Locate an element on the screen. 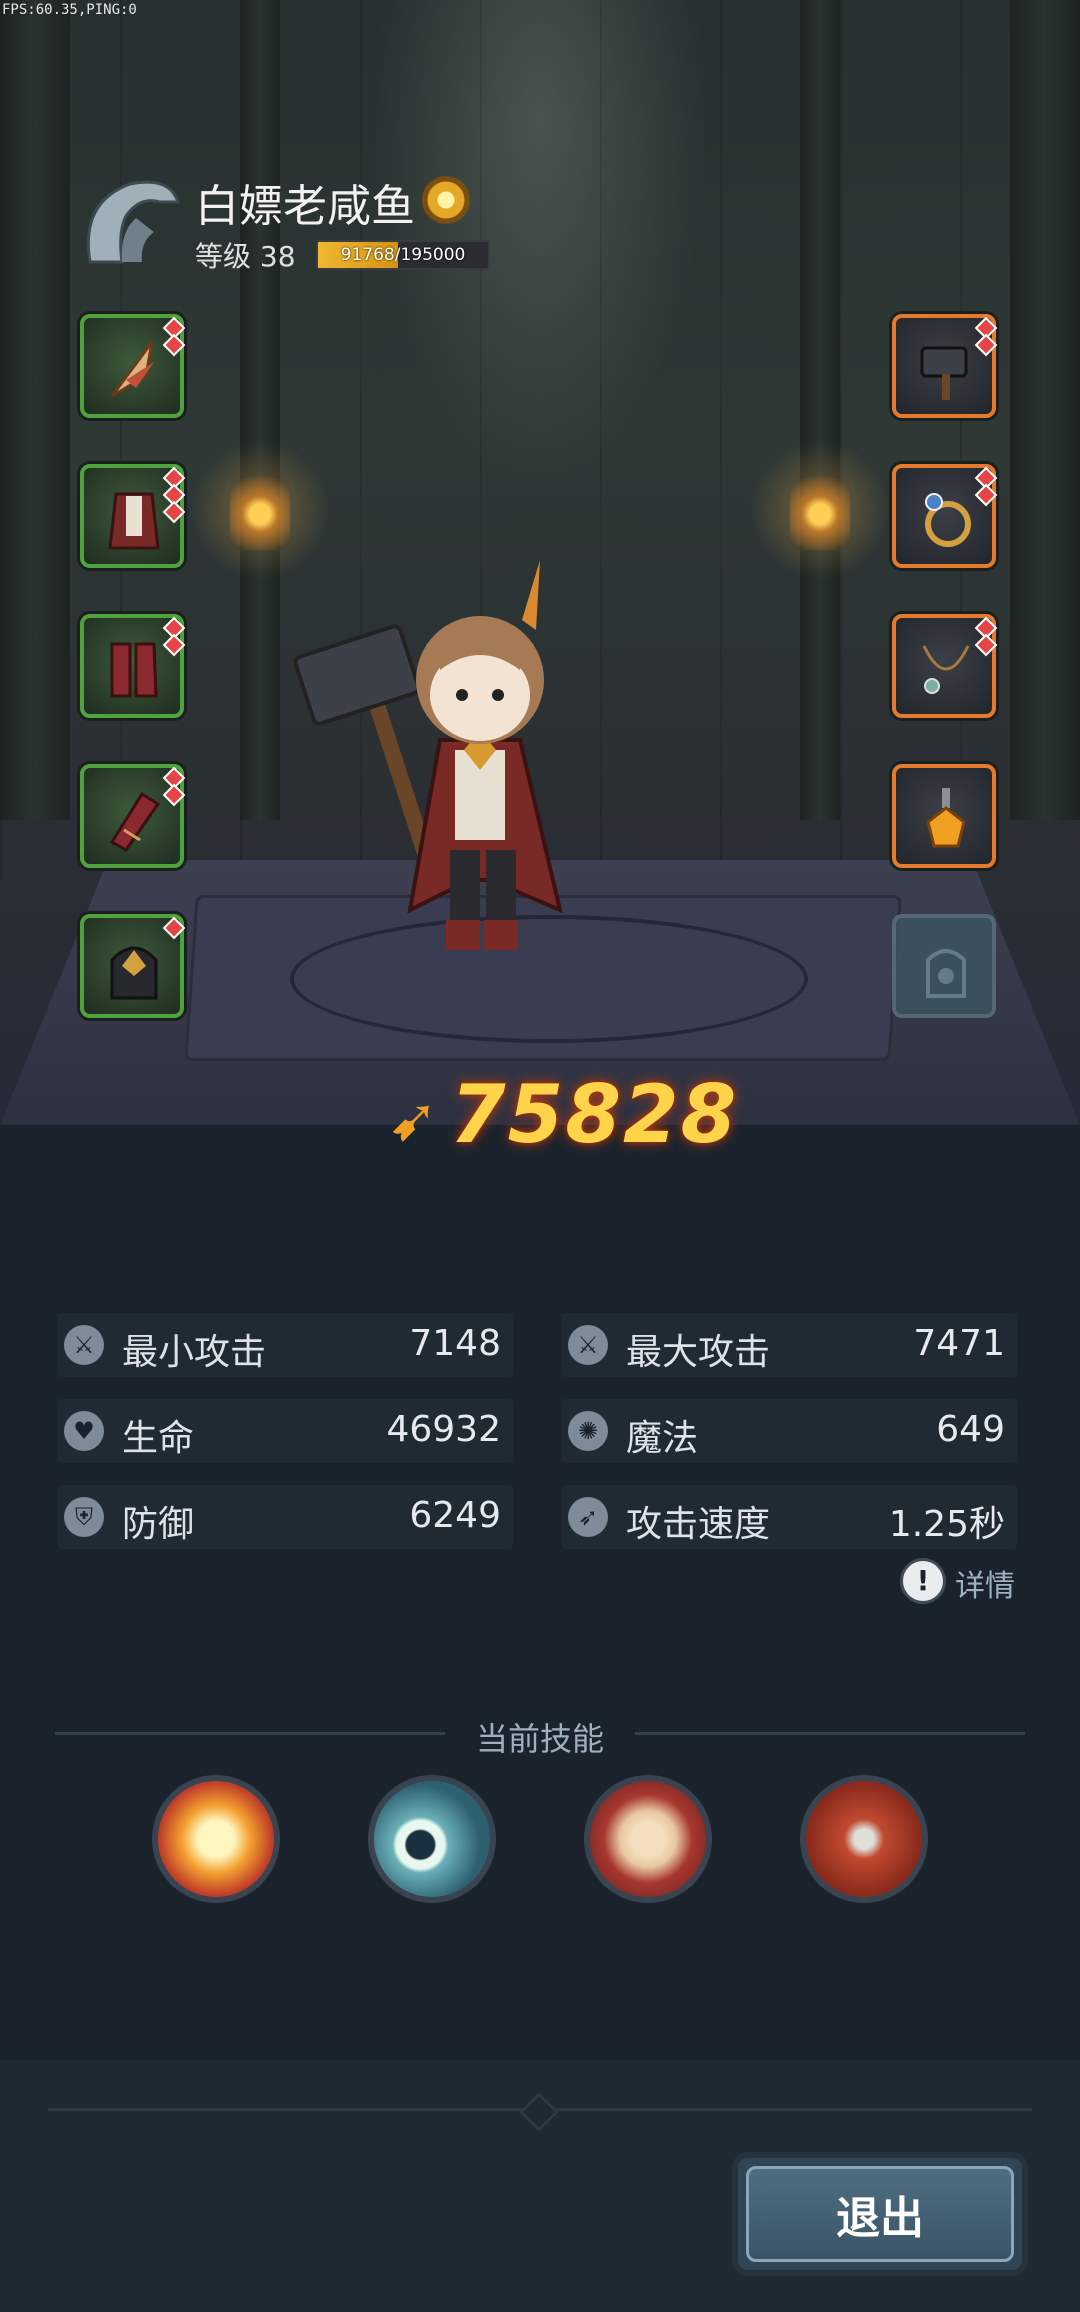  necklace-icon is located at coordinates (946, 669).